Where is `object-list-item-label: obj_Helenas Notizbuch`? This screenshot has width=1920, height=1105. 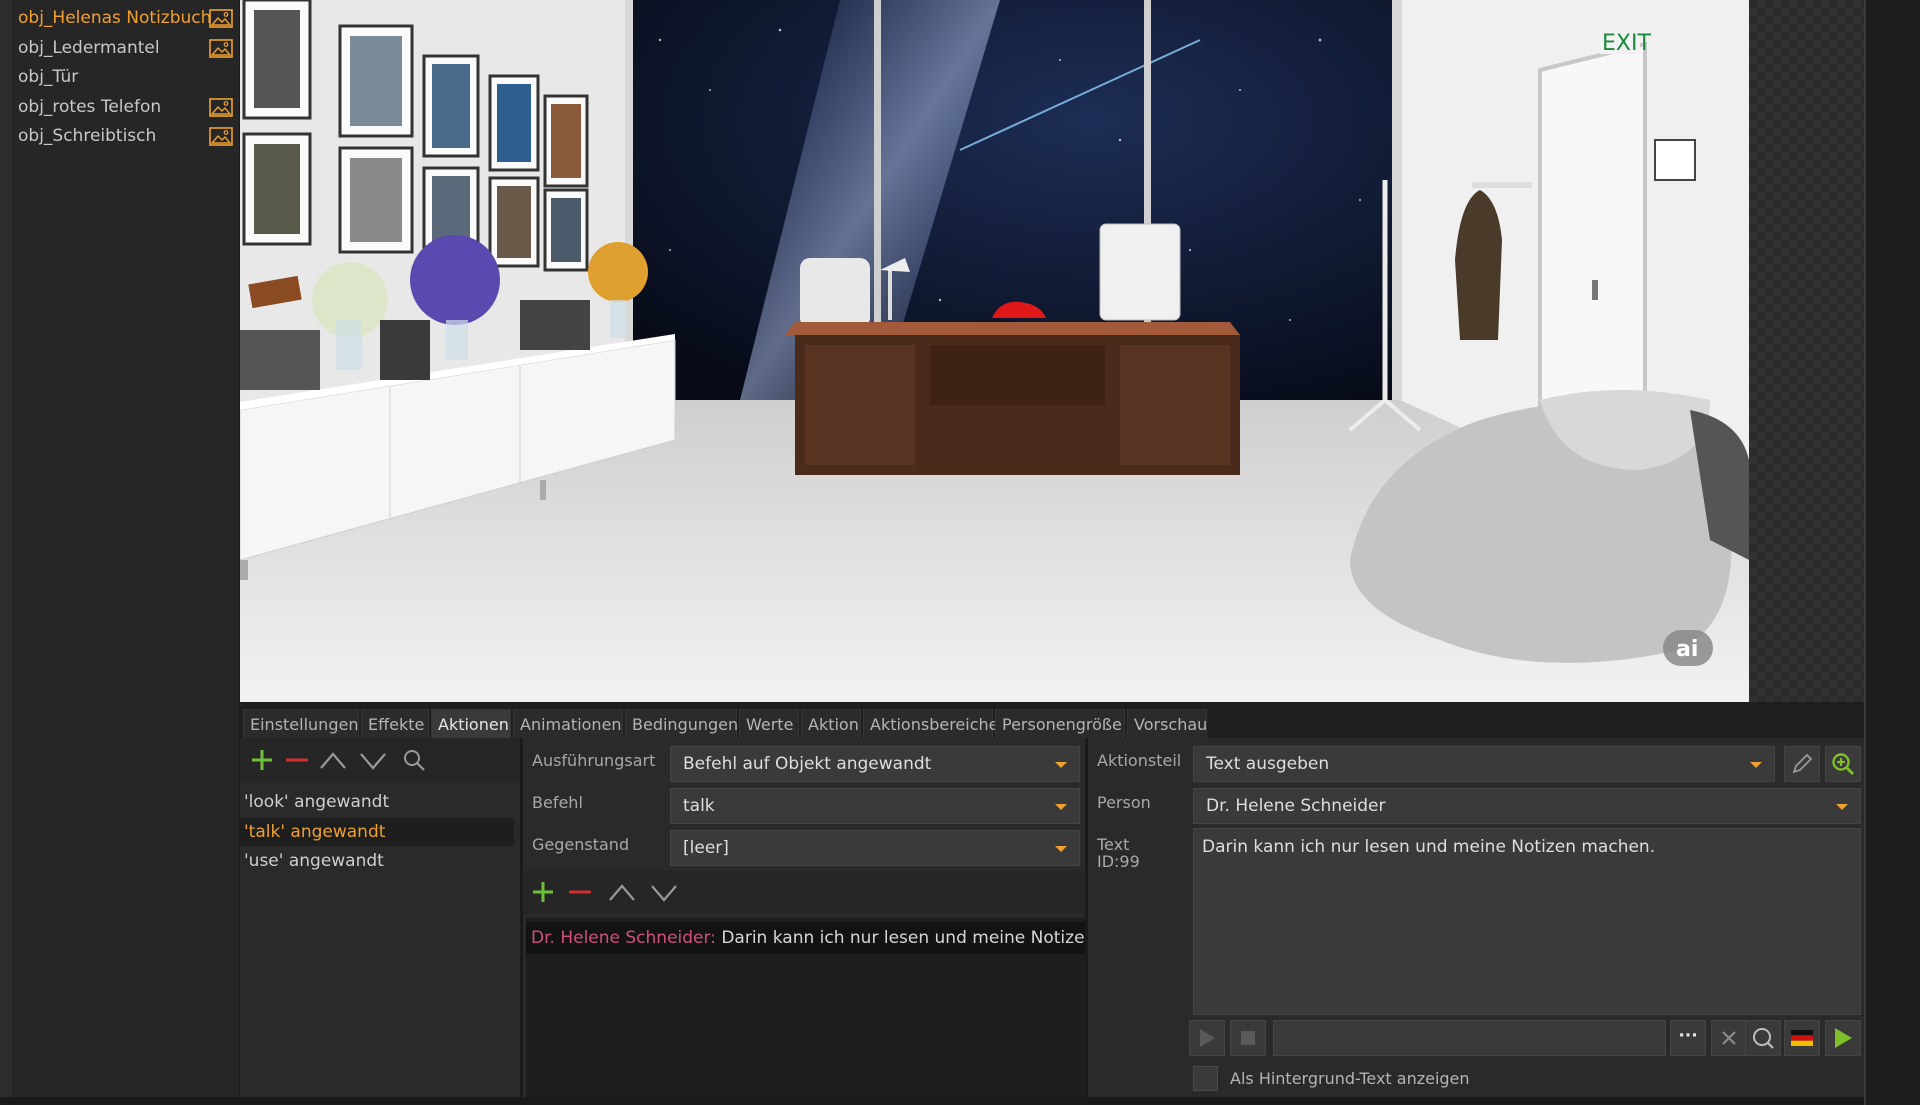 object-list-item-label: obj_Helenas Notizbuch is located at coordinates (115, 18).